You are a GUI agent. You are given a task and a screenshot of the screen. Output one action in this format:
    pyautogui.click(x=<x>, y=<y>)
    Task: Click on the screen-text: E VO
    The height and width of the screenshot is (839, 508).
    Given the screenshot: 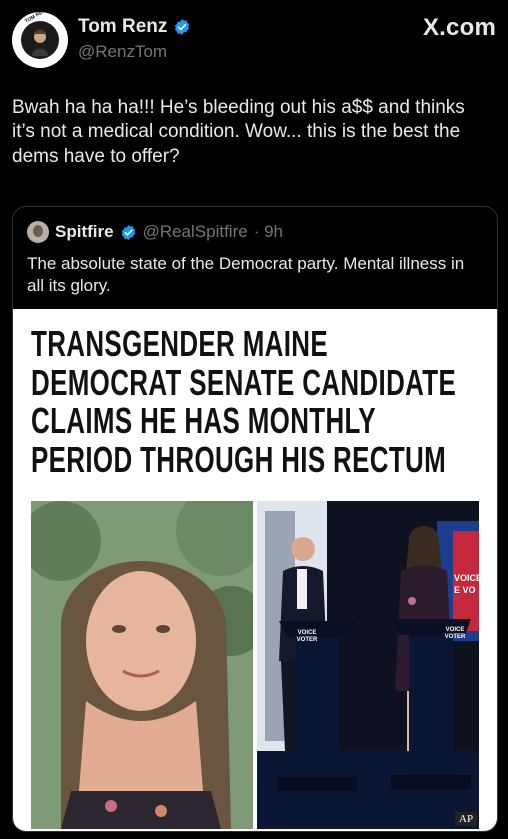 What is the action you would take?
    pyautogui.click(x=465, y=590)
    